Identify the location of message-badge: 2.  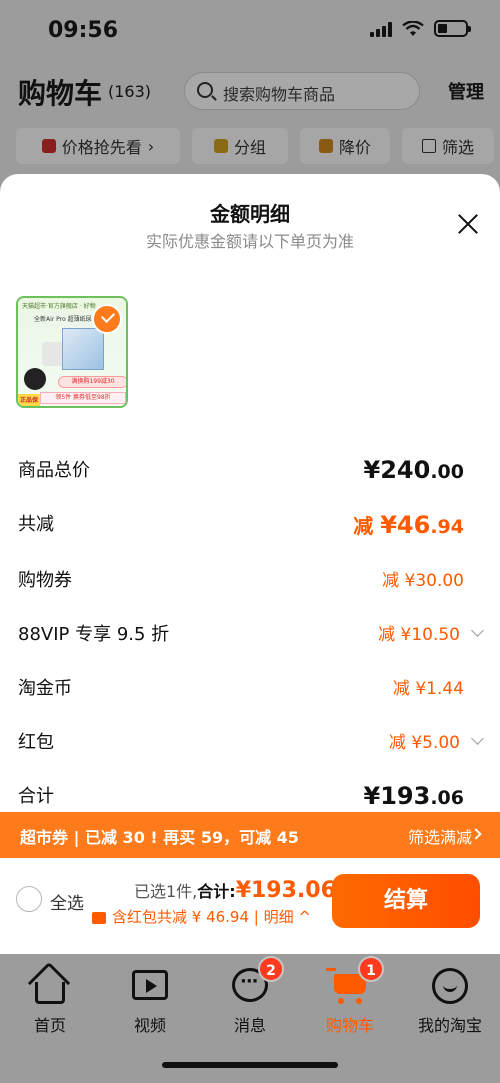
(271, 969).